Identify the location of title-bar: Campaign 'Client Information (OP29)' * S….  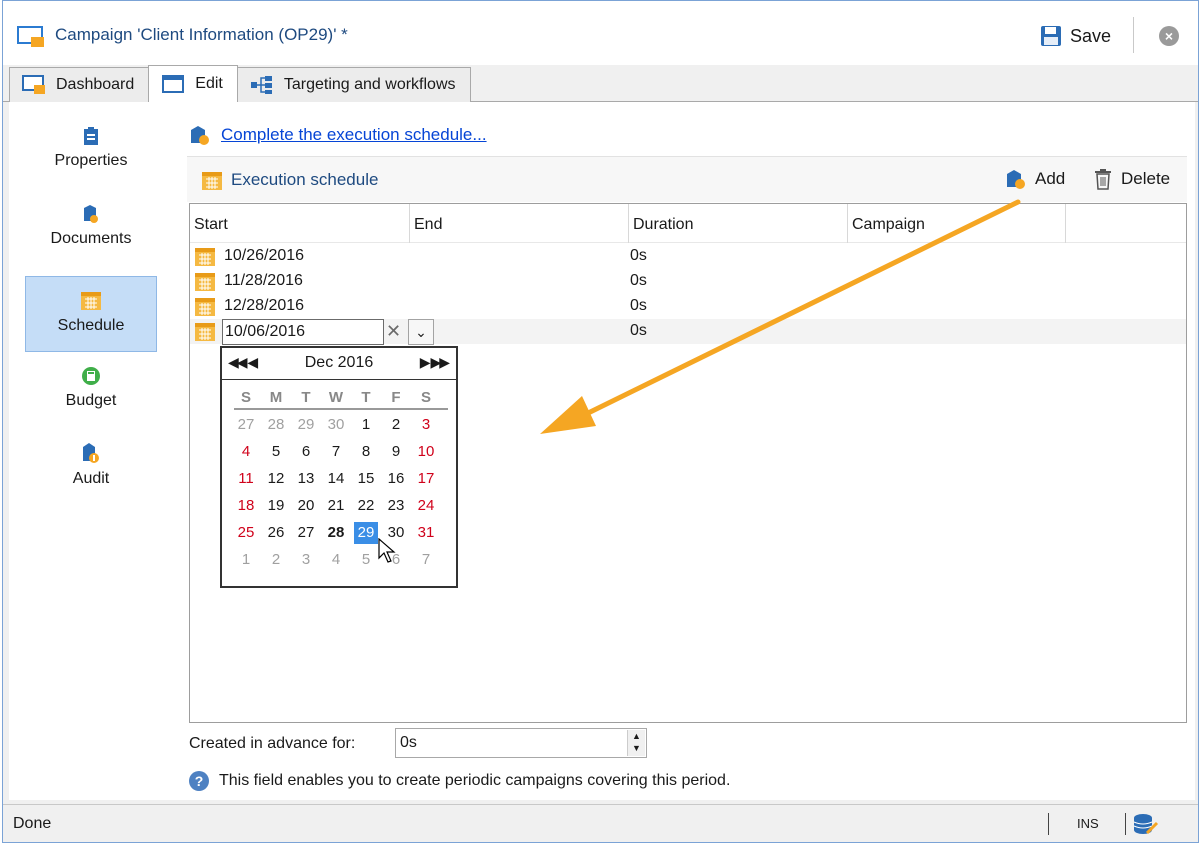
(600, 33).